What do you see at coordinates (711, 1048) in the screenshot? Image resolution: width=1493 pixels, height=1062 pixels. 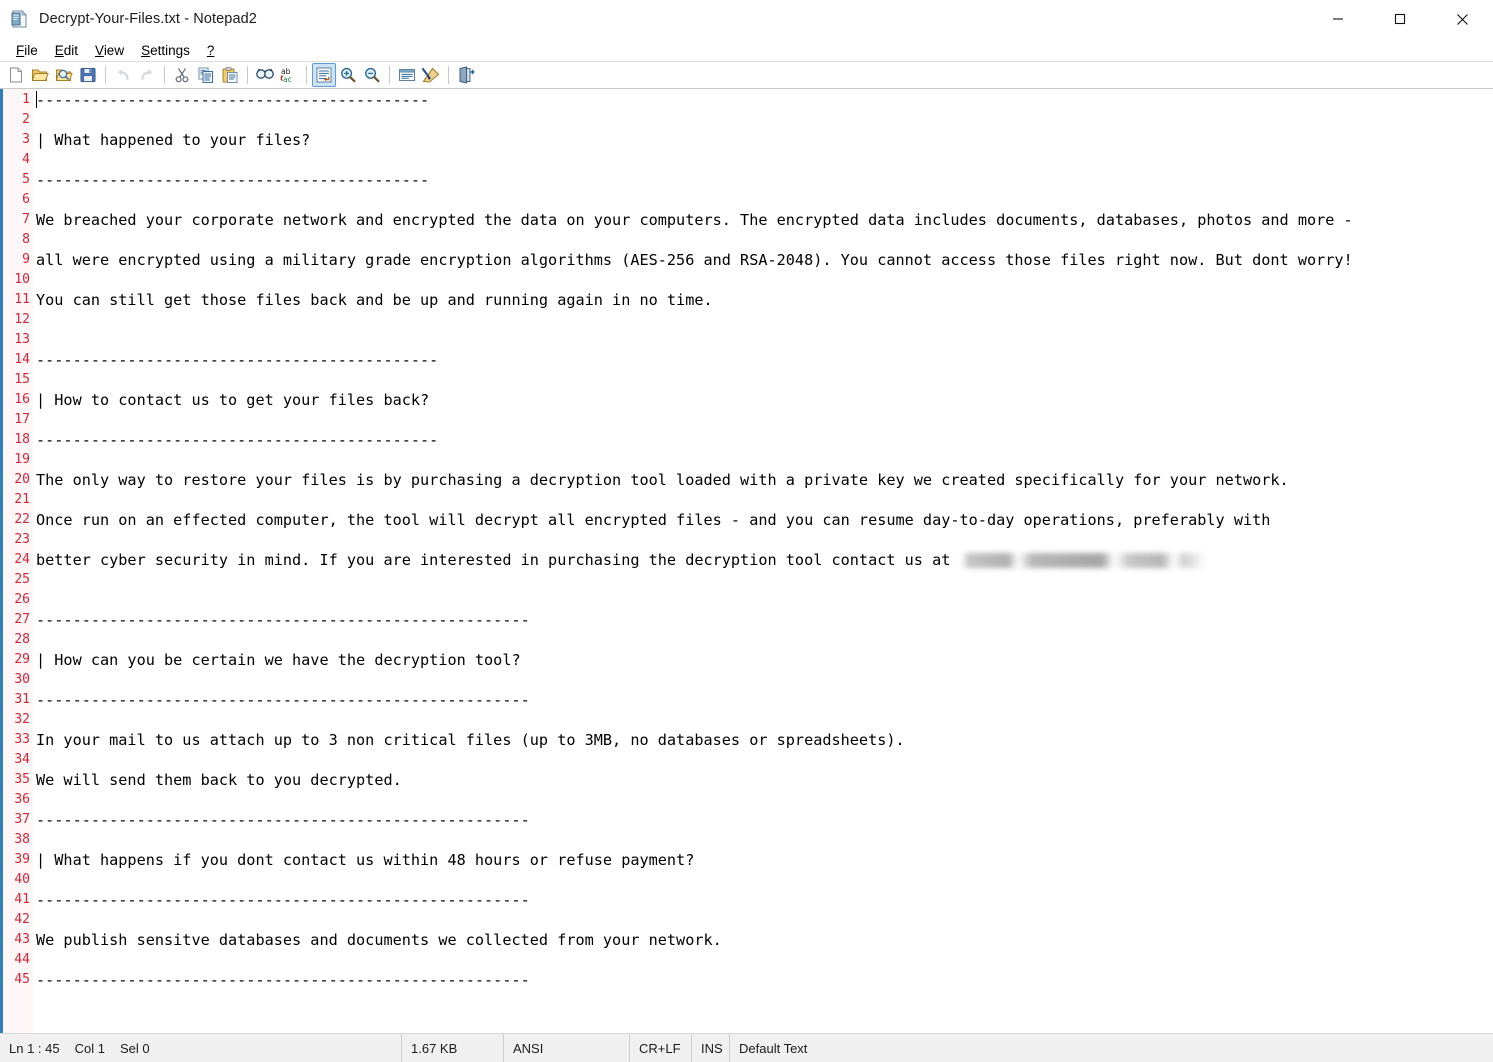 I see `status-insert-mode: INS` at bounding box center [711, 1048].